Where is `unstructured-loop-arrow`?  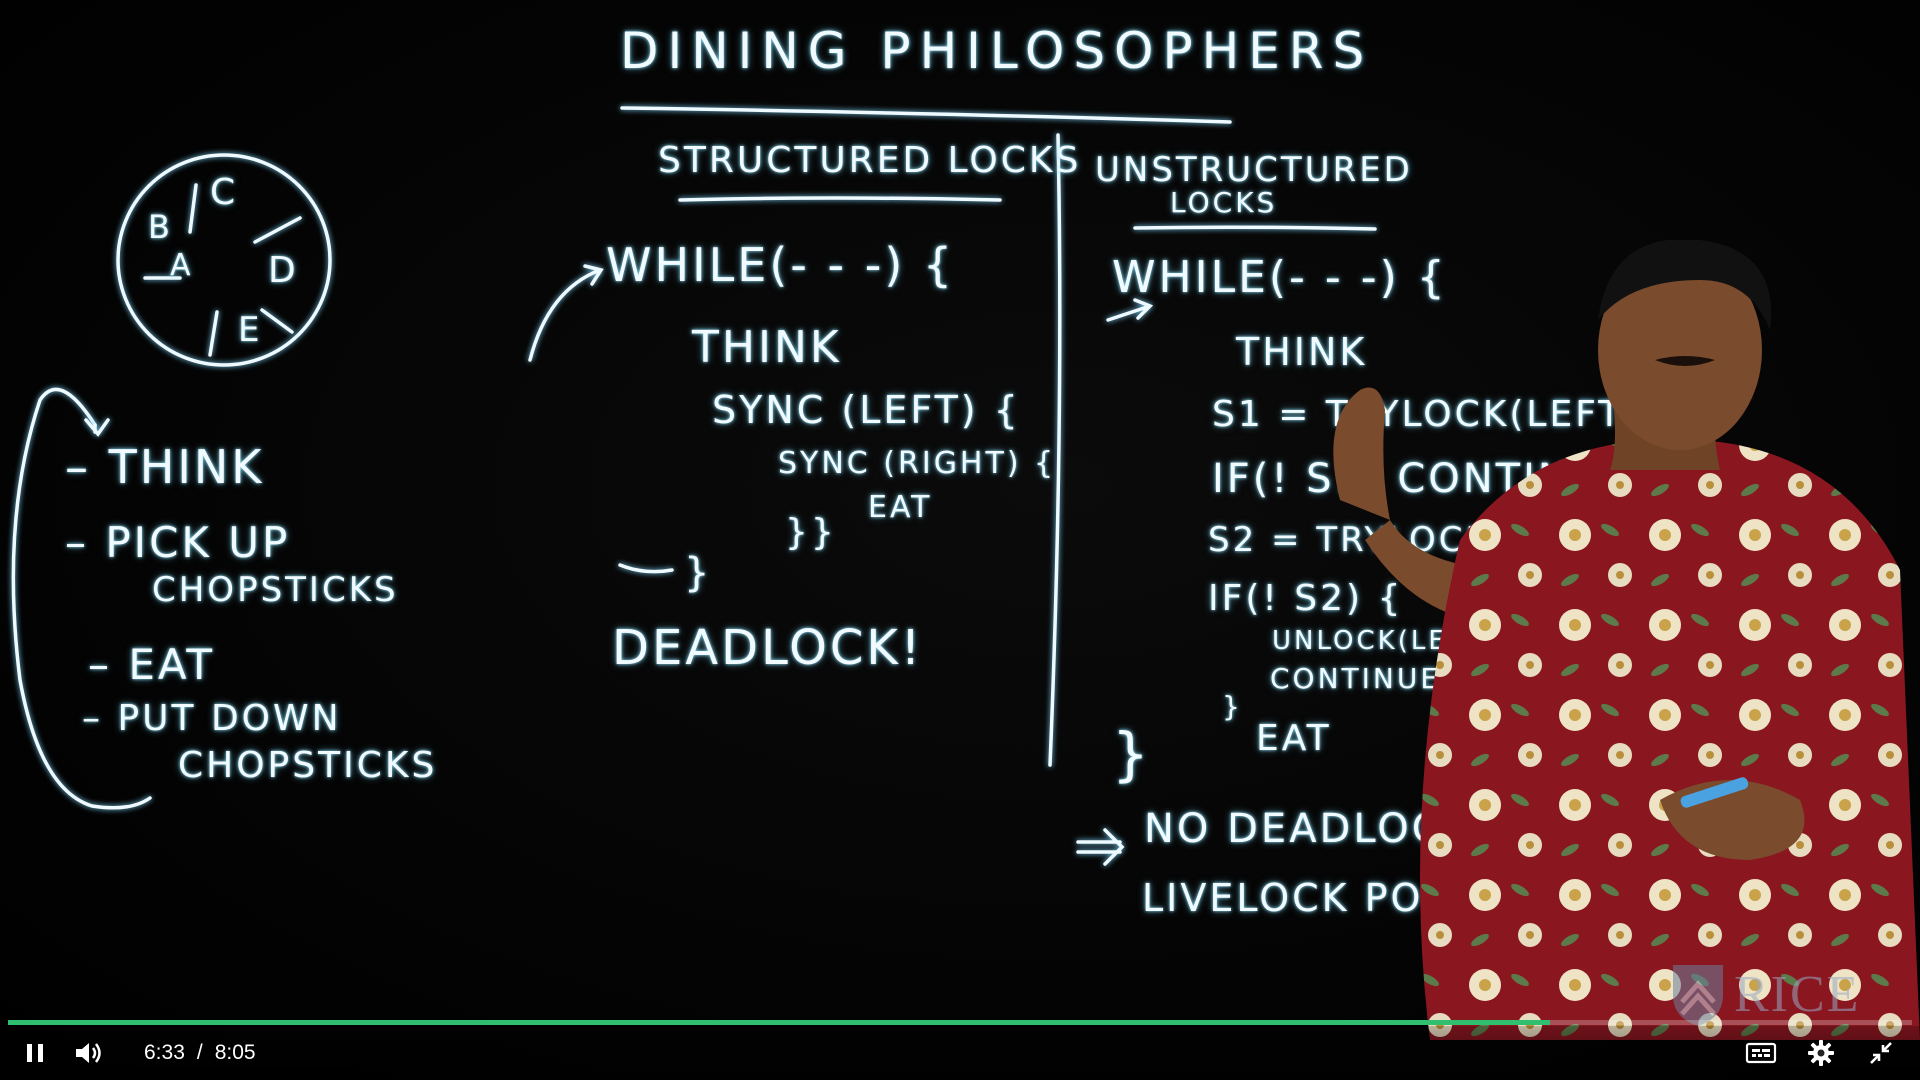 unstructured-loop-arrow is located at coordinates (1130, 310).